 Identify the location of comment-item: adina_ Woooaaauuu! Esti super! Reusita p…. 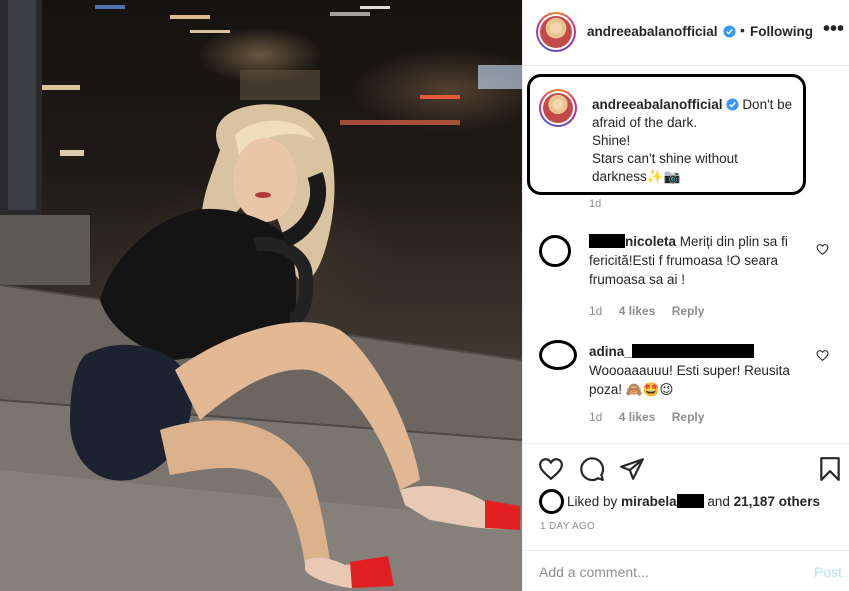
(686, 390).